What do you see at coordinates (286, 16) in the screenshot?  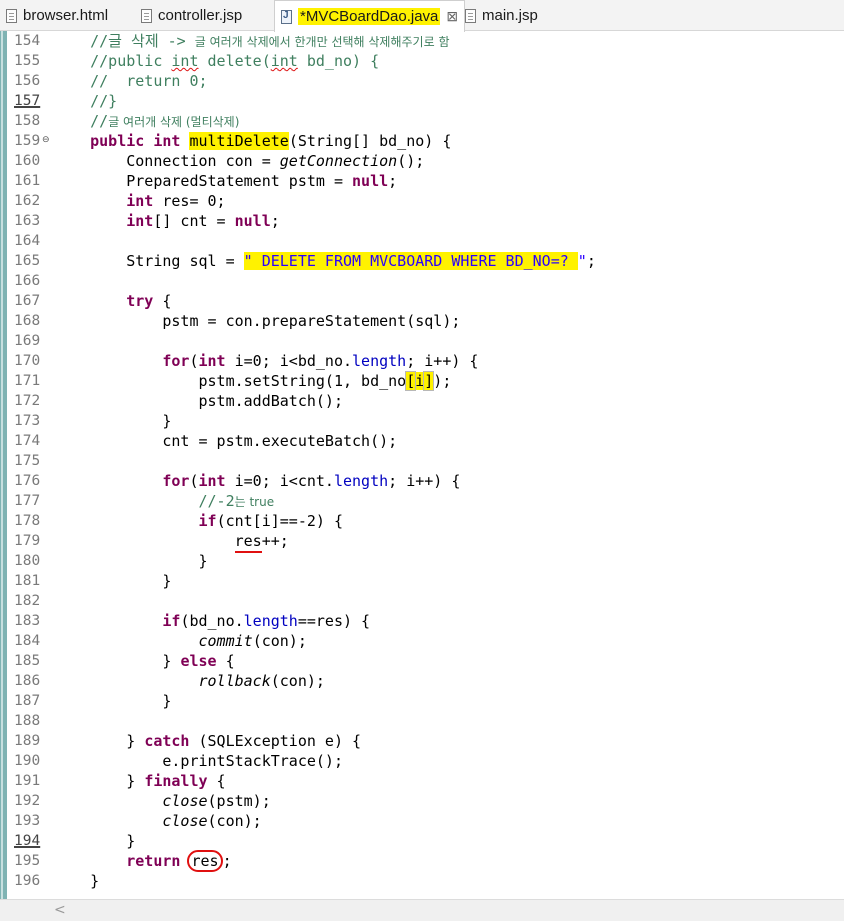 I see `java-file-icon` at bounding box center [286, 16].